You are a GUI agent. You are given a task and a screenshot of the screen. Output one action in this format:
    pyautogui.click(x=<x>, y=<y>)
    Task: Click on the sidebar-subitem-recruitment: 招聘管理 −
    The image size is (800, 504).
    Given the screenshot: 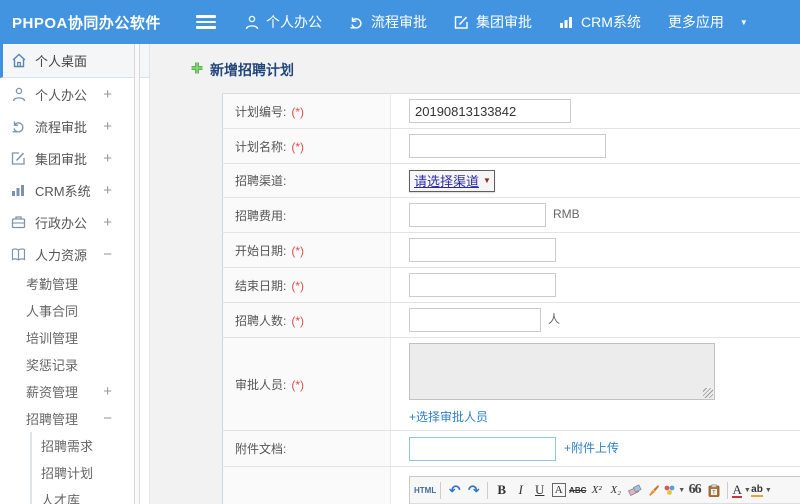 What is the action you would take?
    pyautogui.click(x=74, y=418)
    